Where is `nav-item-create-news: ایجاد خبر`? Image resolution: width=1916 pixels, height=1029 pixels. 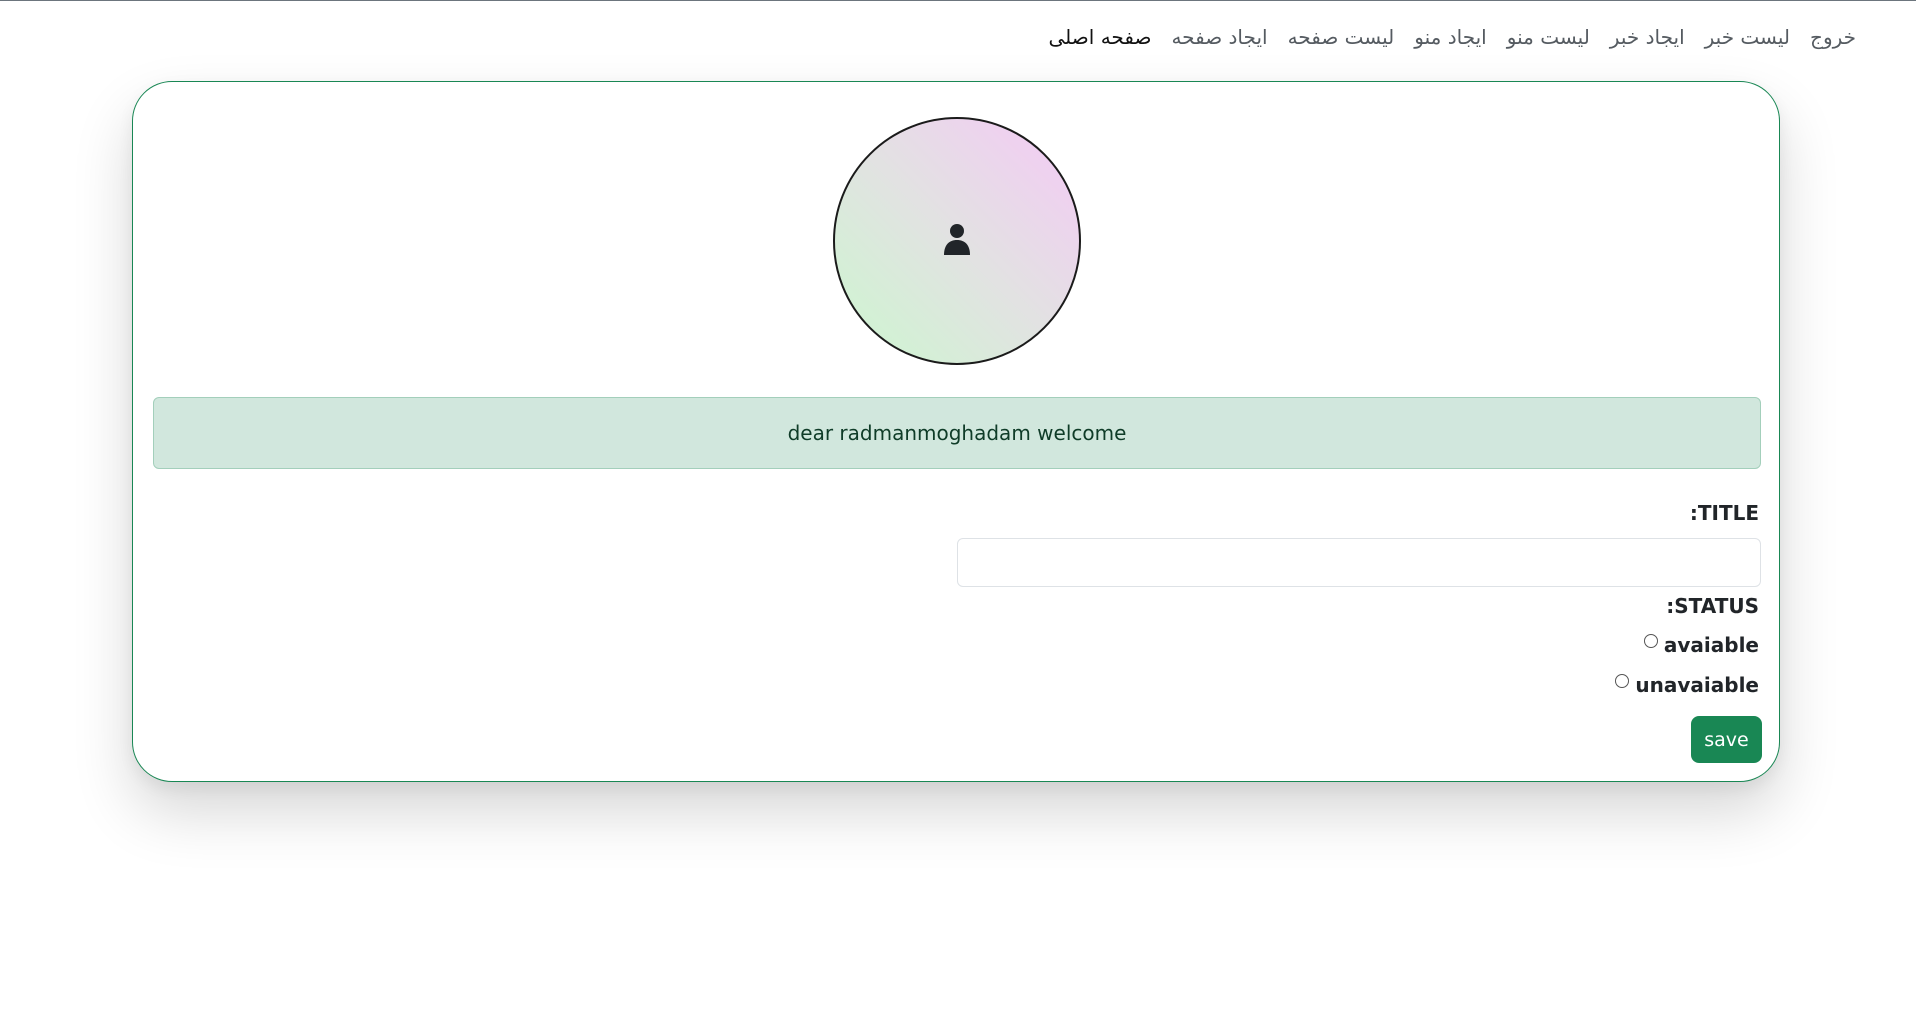
nav-item-create-news: ایجاد خبر is located at coordinates (1647, 37).